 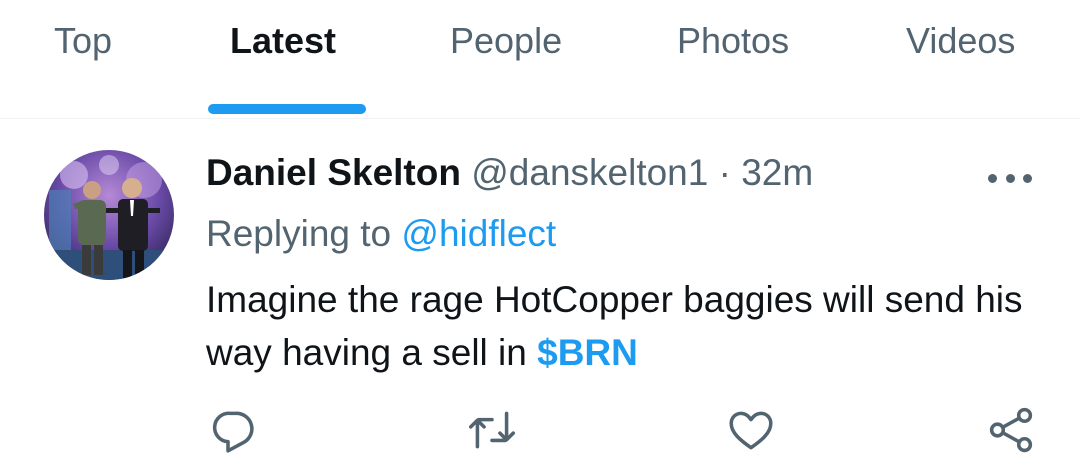 I want to click on replying-to-label: Replying to, so click(x=299, y=233).